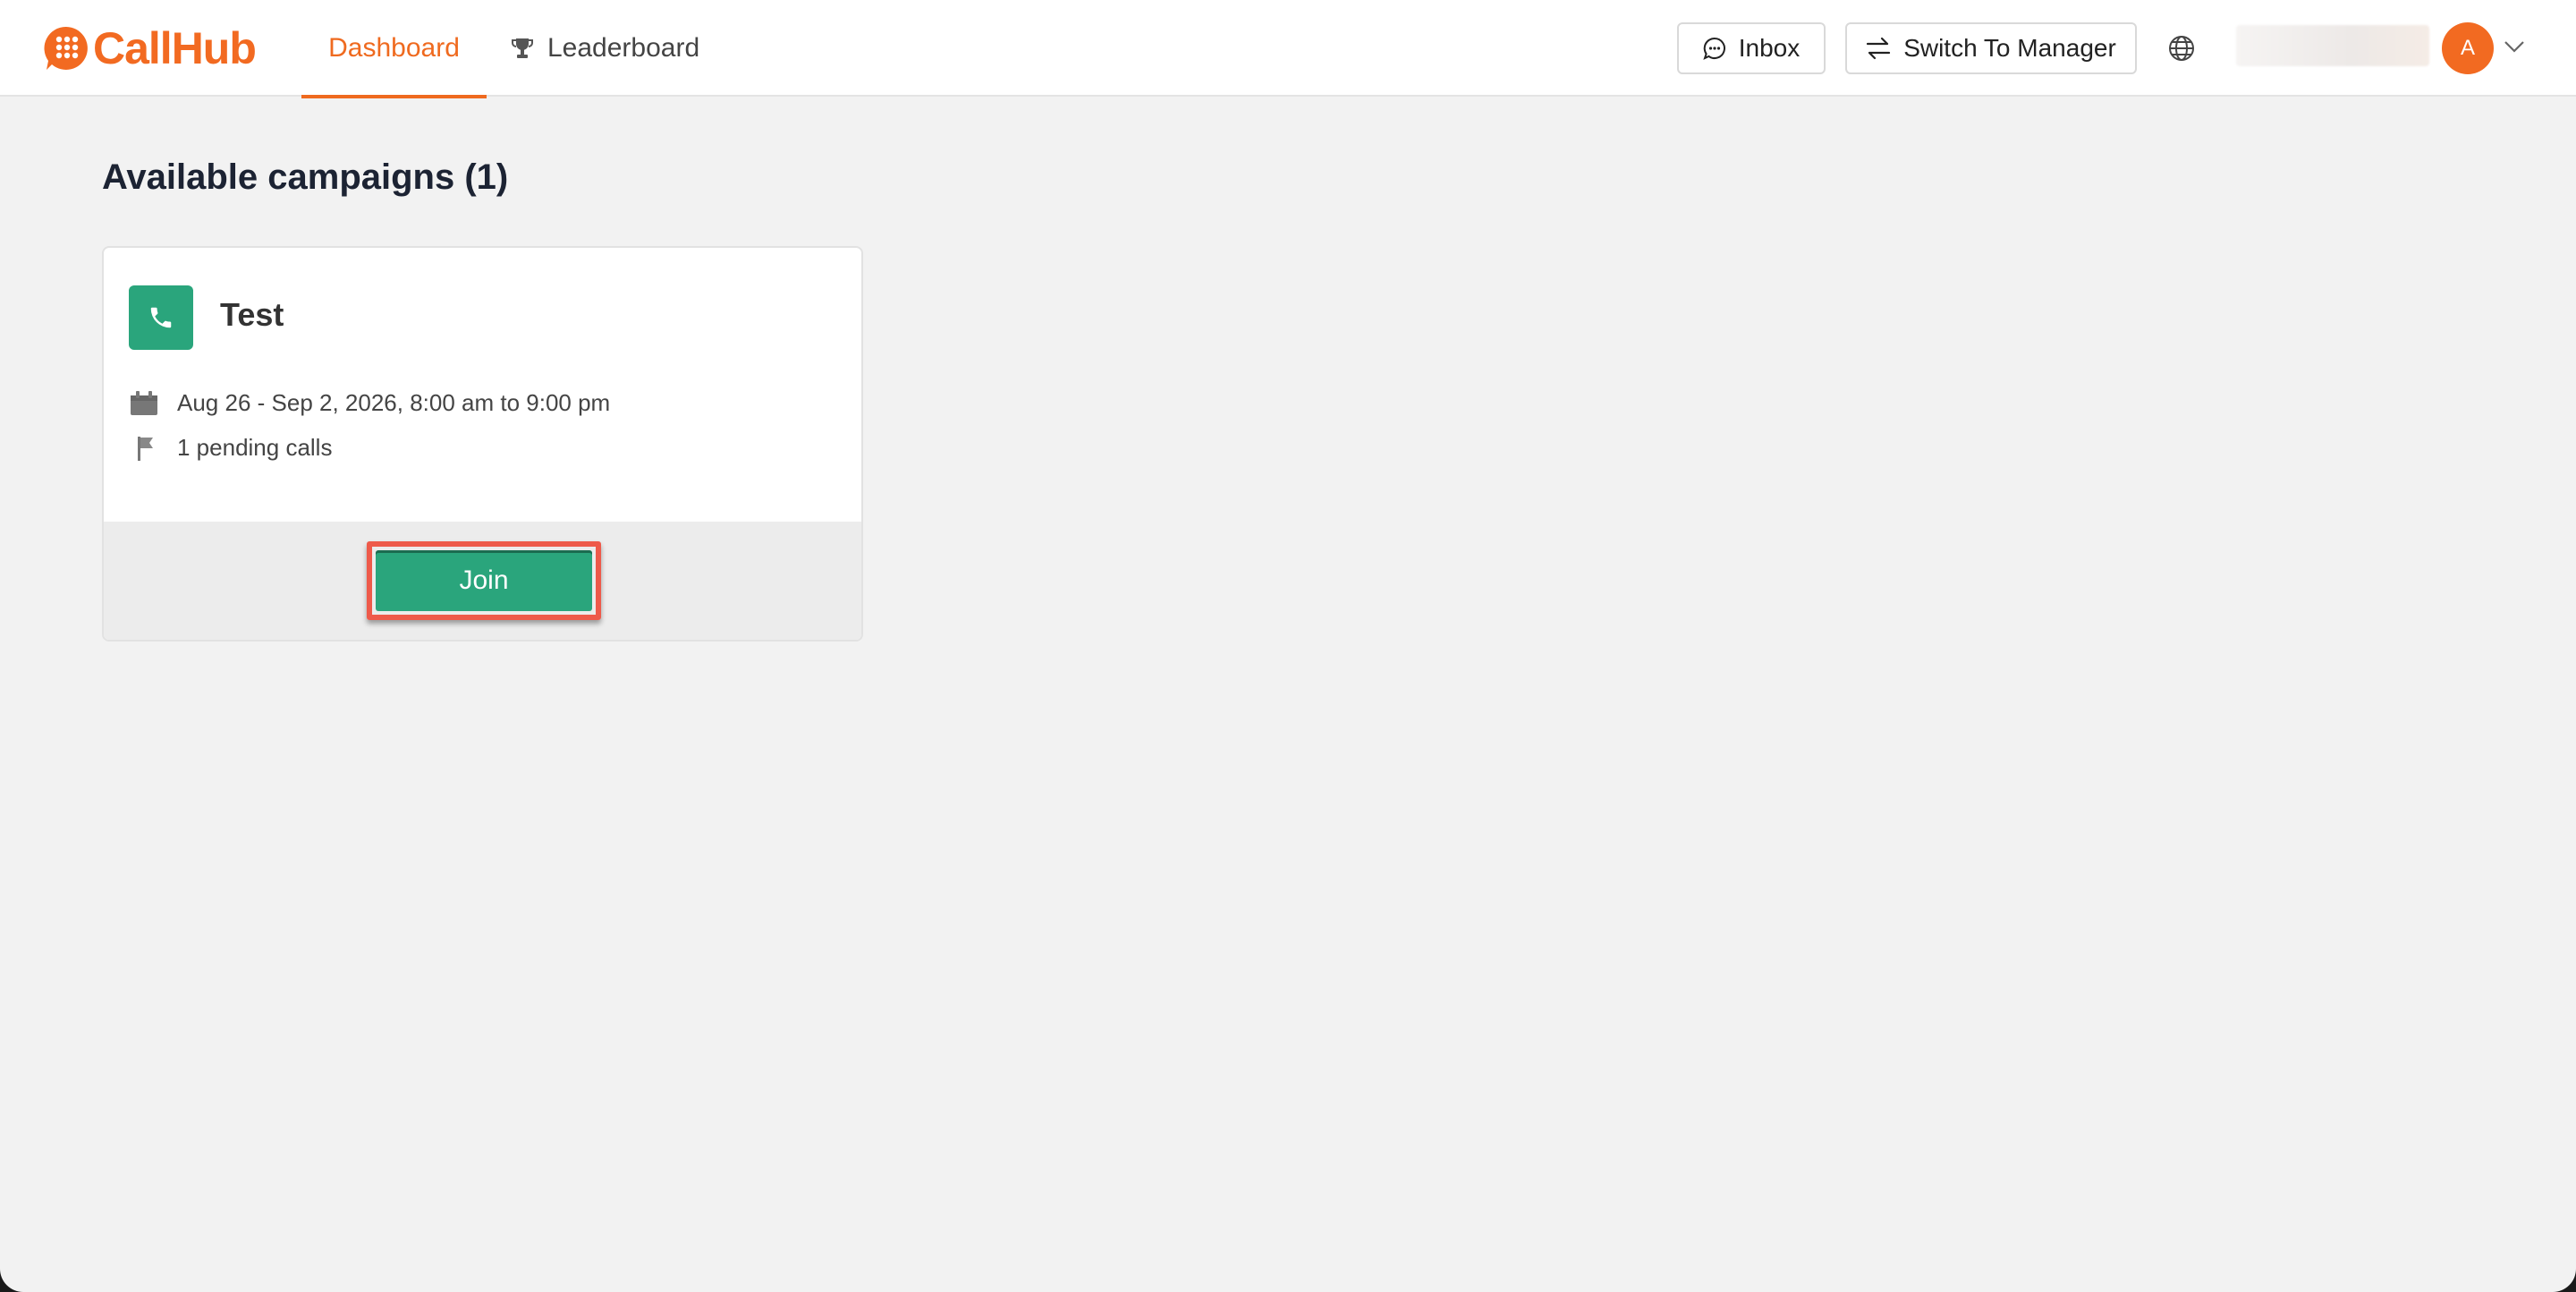 The width and height of the screenshot is (2576, 1292). What do you see at coordinates (1714, 49) in the screenshot?
I see `chat-bubble-icon` at bounding box center [1714, 49].